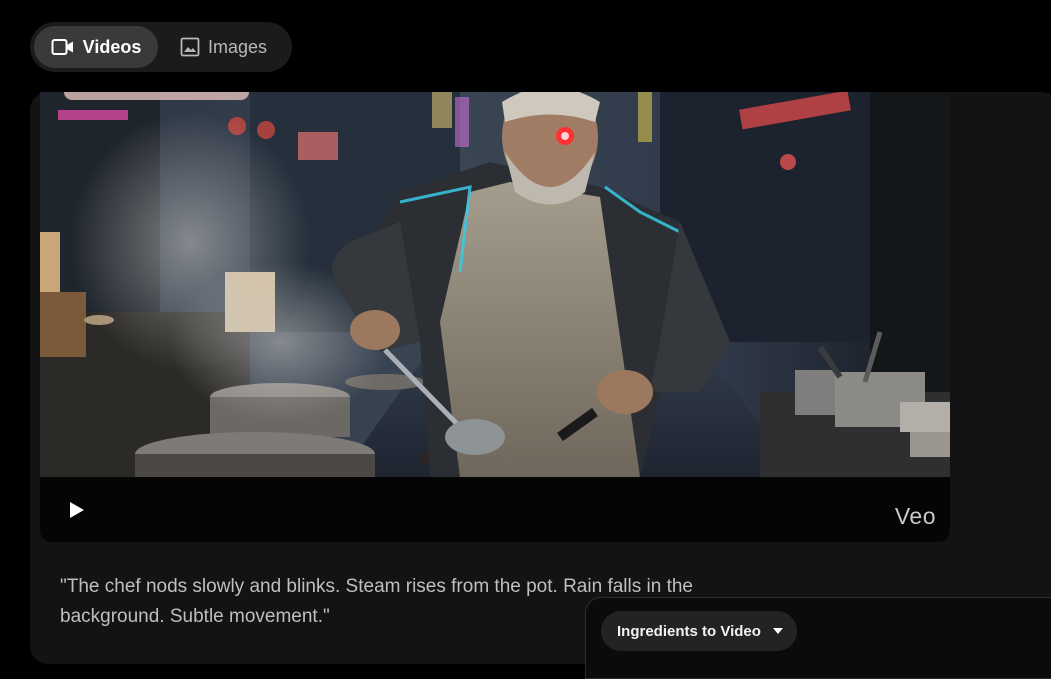  I want to click on partial-chip, so click(156, 96).